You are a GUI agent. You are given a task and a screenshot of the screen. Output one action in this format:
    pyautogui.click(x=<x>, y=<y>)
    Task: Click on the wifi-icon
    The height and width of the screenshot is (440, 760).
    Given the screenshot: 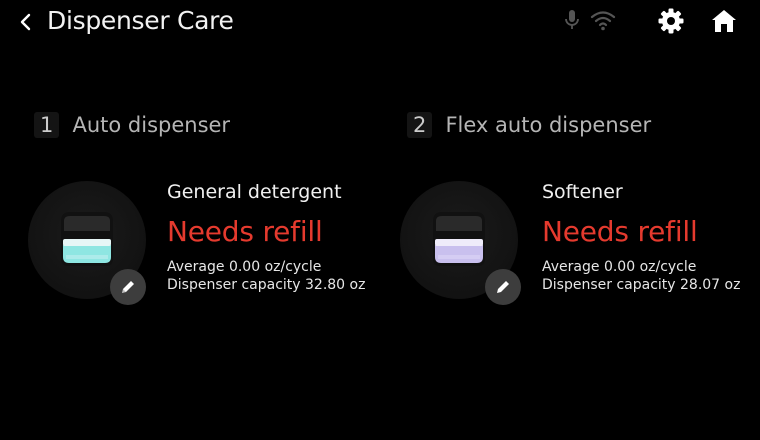 What is the action you would take?
    pyautogui.click(x=603, y=21)
    